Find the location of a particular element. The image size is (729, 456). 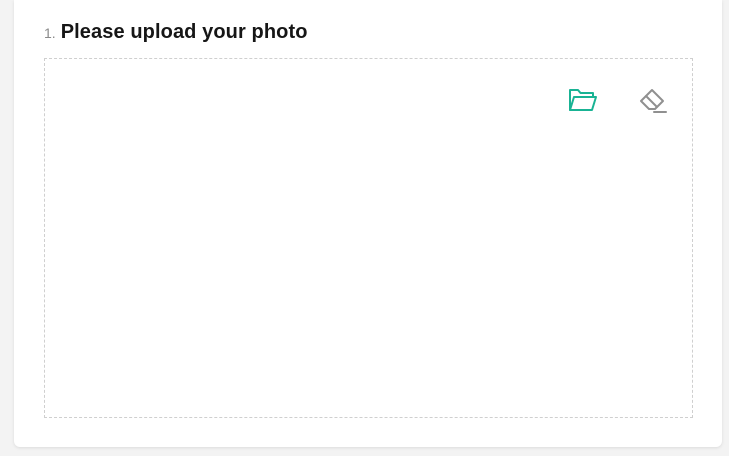

eraser-icon is located at coordinates (653, 100).